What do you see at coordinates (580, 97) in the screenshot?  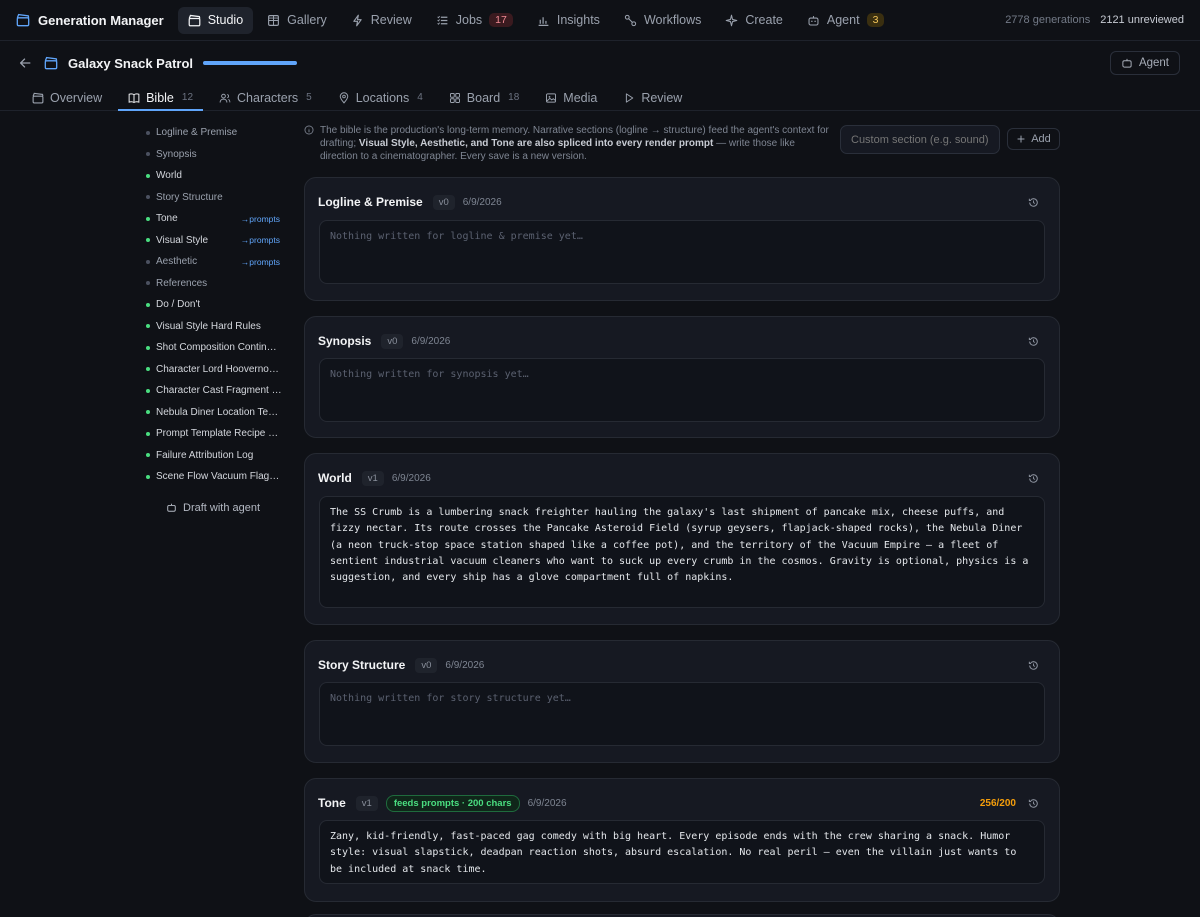 I see `tab-label: Media` at bounding box center [580, 97].